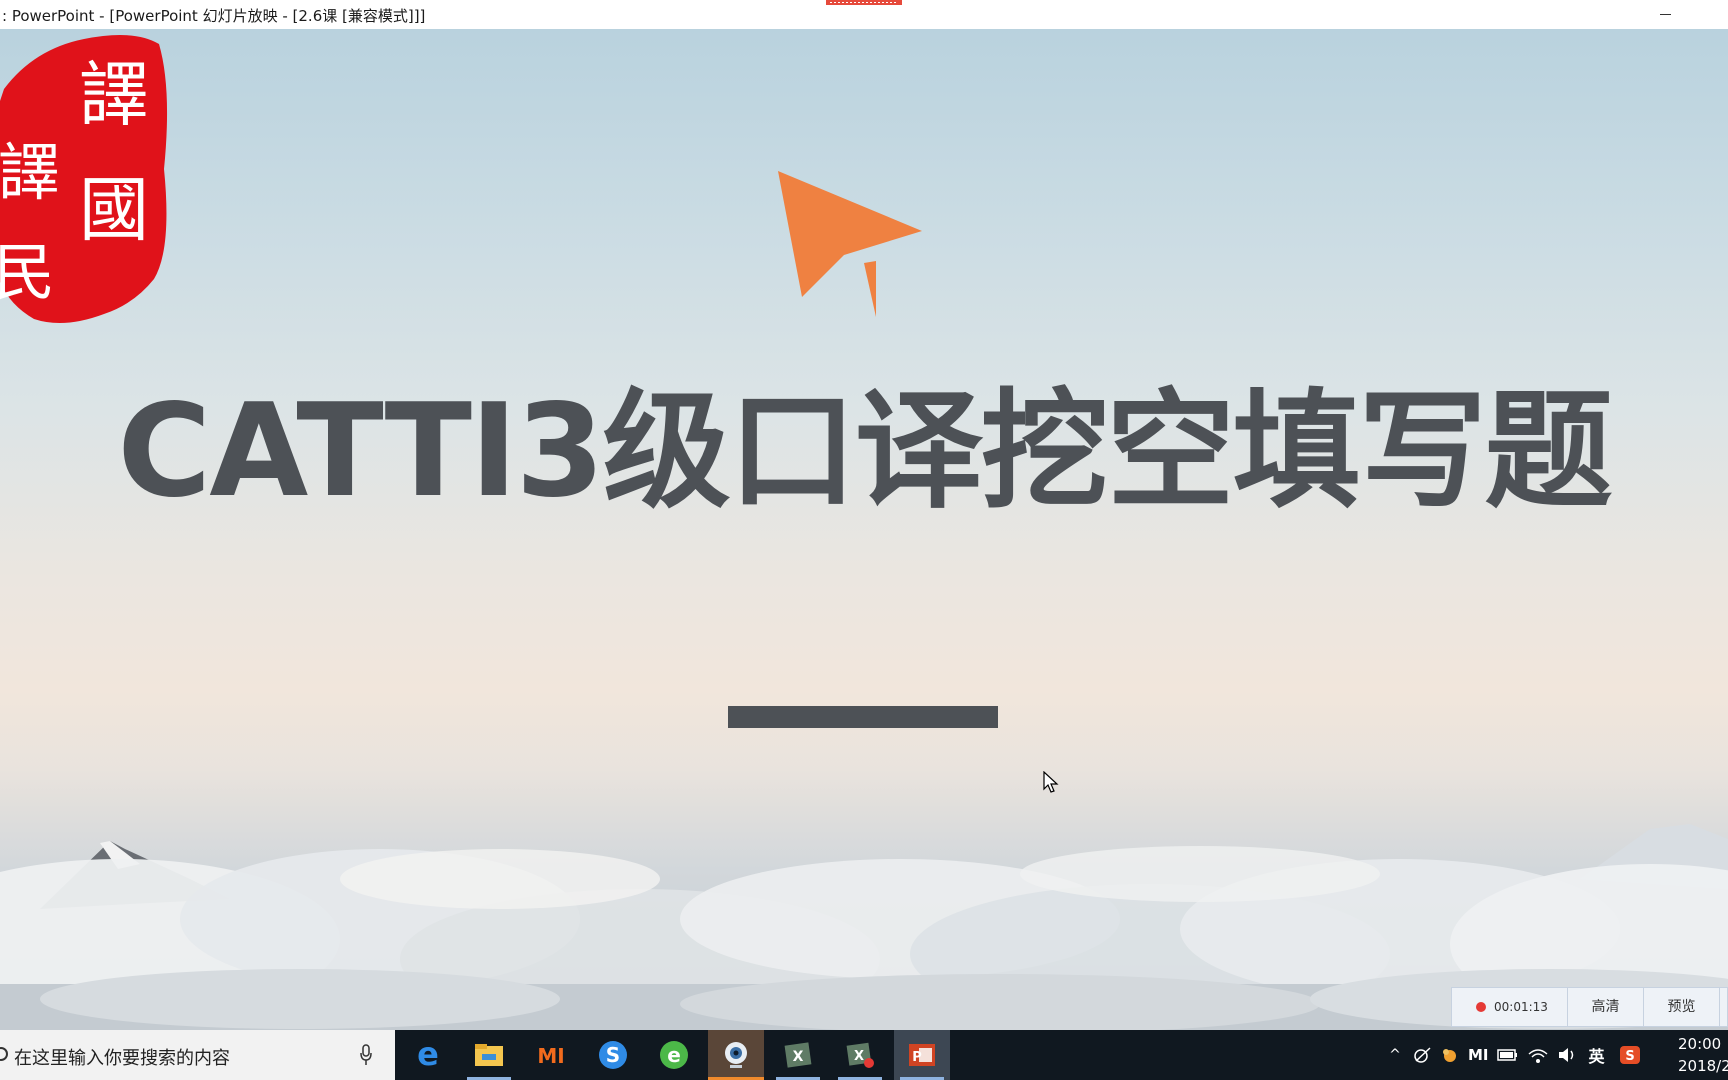 Image resolution: width=1728 pixels, height=1080 pixels. I want to click on edge-icon: e, so click(428, 1055).